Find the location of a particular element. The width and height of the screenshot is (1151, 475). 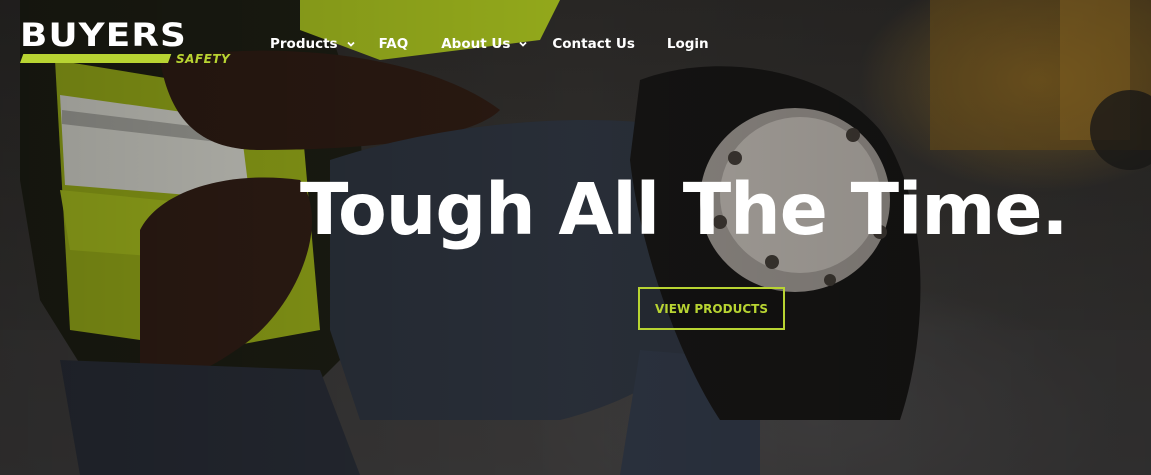

nav-item-about-us: About Us is located at coordinates (484, 44).